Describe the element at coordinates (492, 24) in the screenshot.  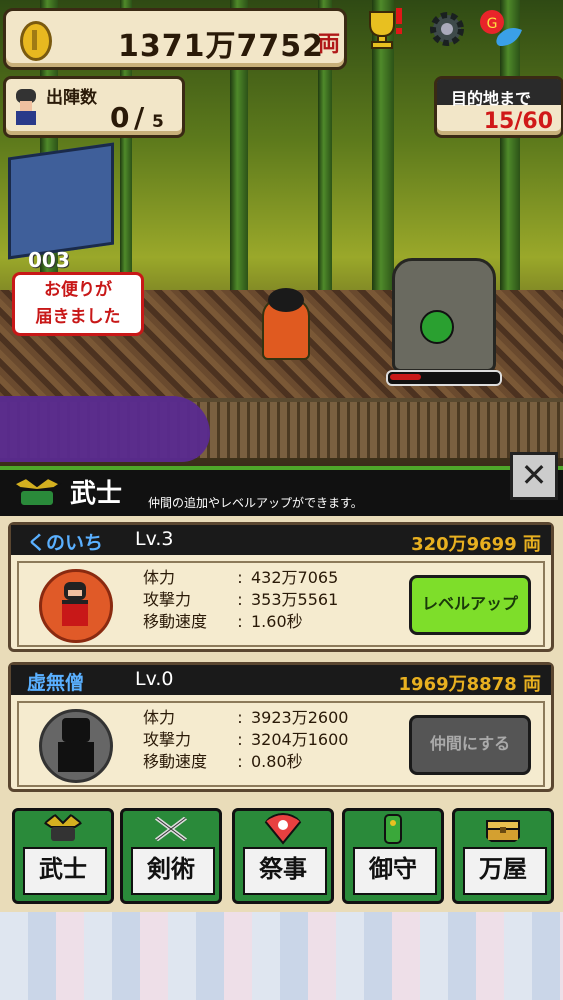
I see `svg-text: G` at that location.